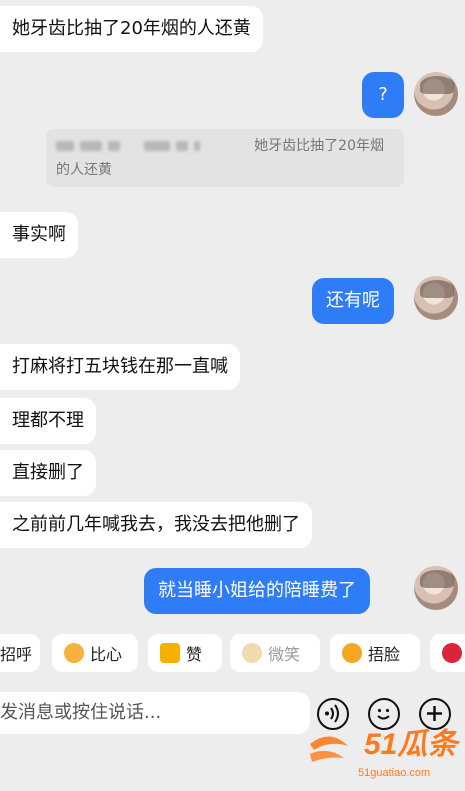 This screenshot has height=791, width=465. Describe the element at coordinates (383, 95) in the screenshot. I see `message-bubble-outgoing: ?` at that location.